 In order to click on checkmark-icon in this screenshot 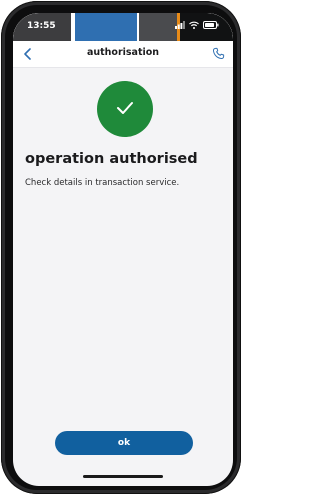, I will do `click(125, 109)`.